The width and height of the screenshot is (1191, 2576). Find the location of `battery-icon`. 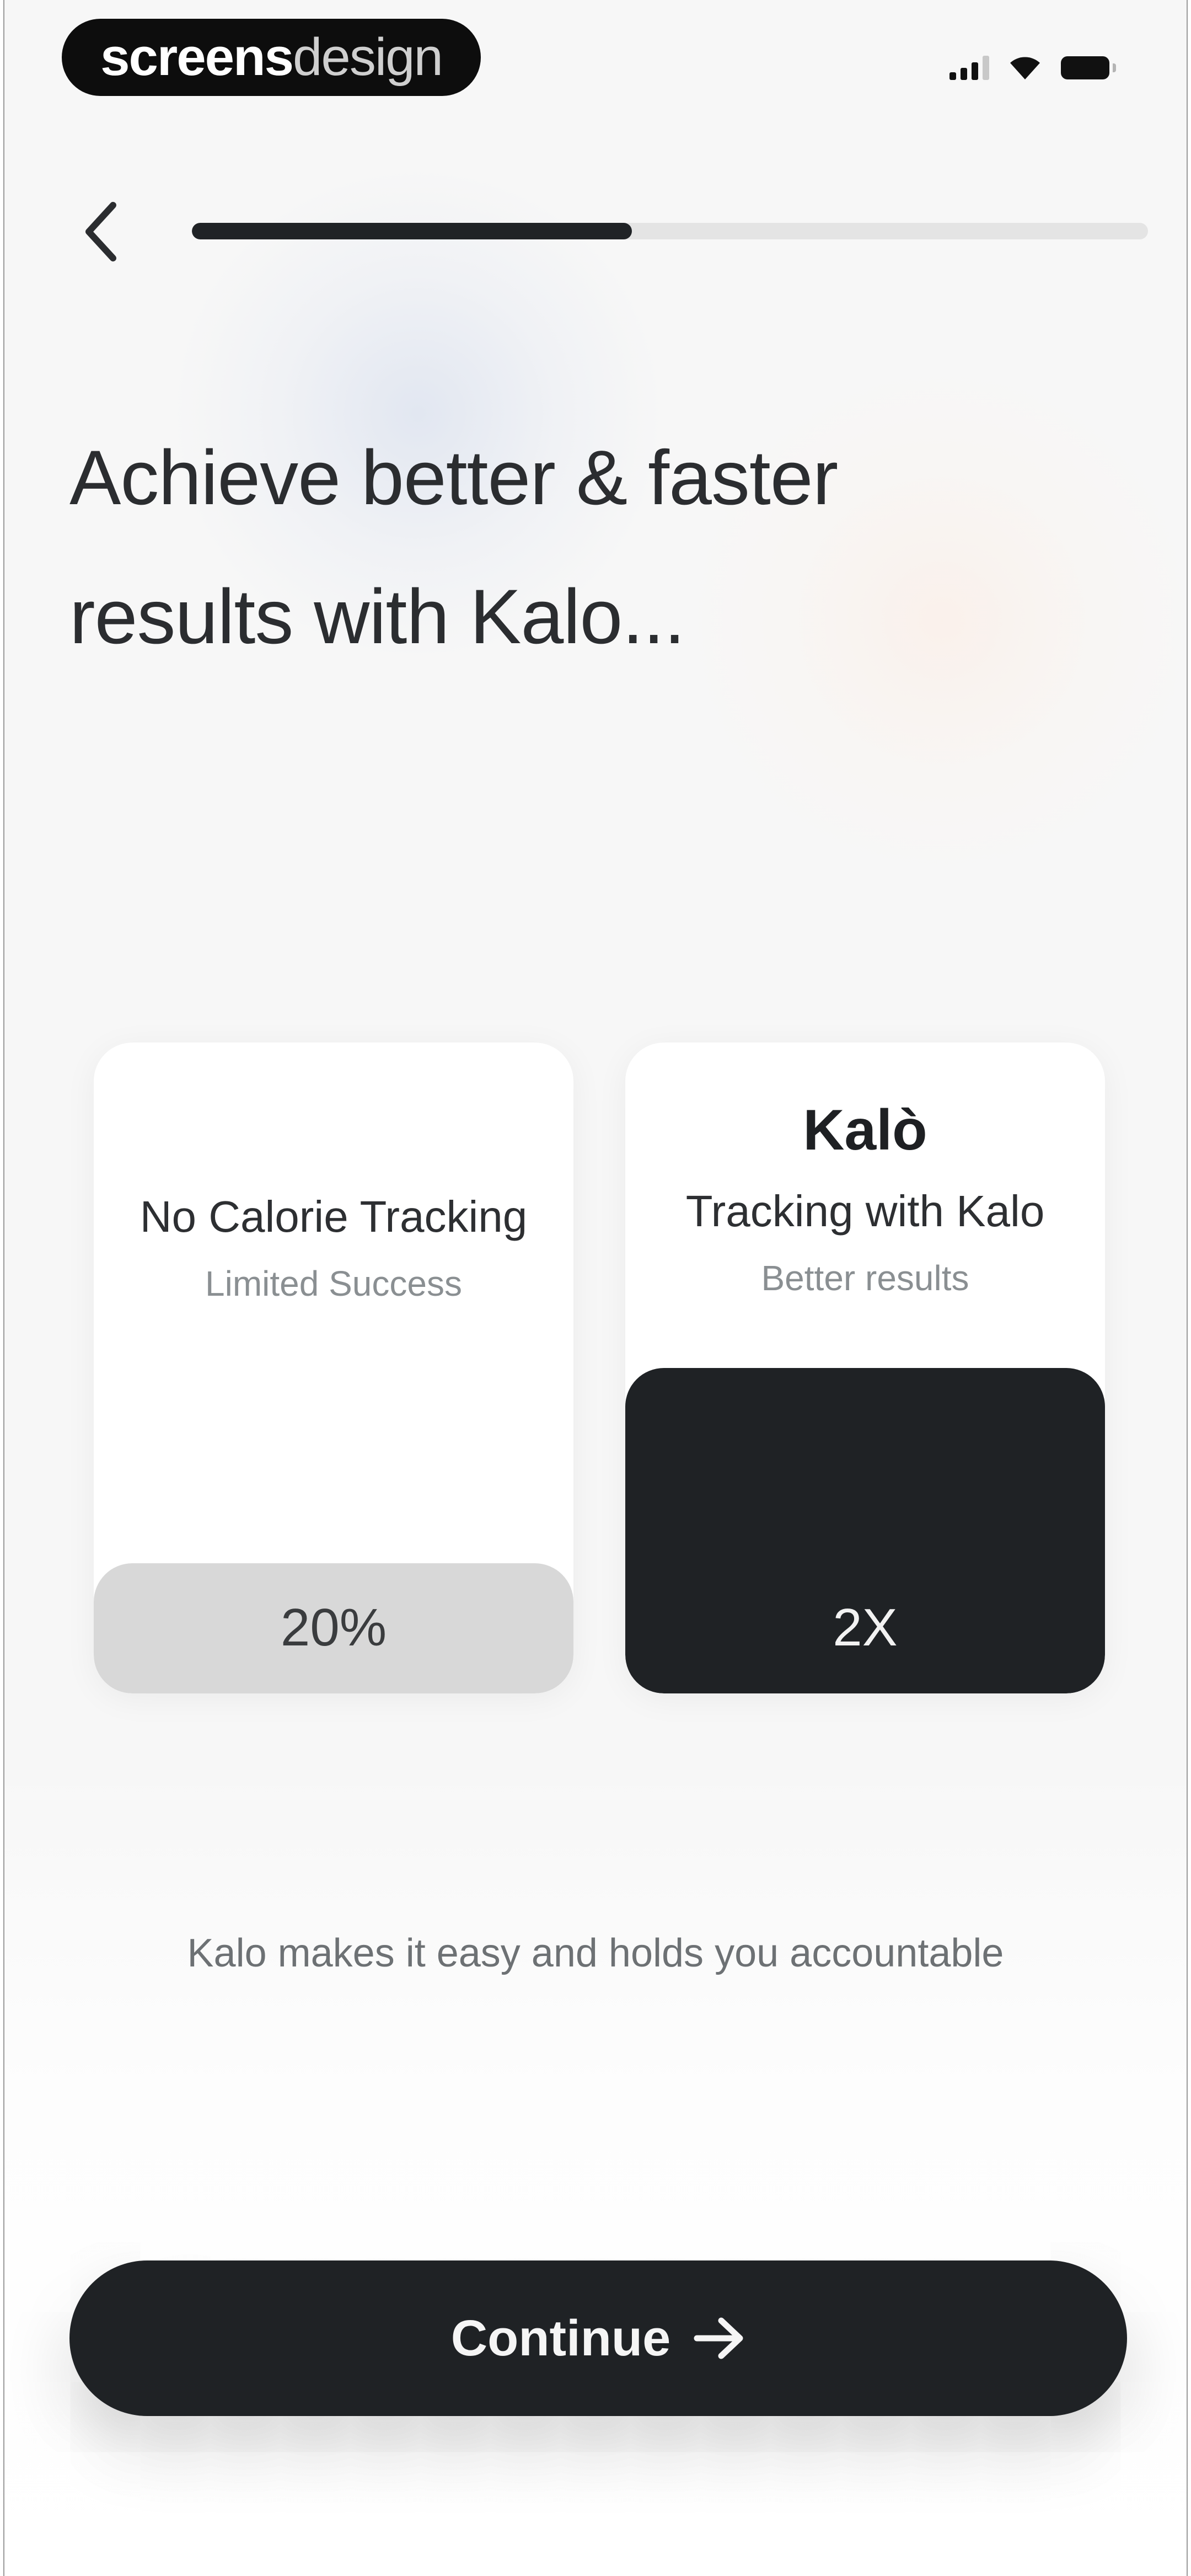

battery-icon is located at coordinates (1088, 67).